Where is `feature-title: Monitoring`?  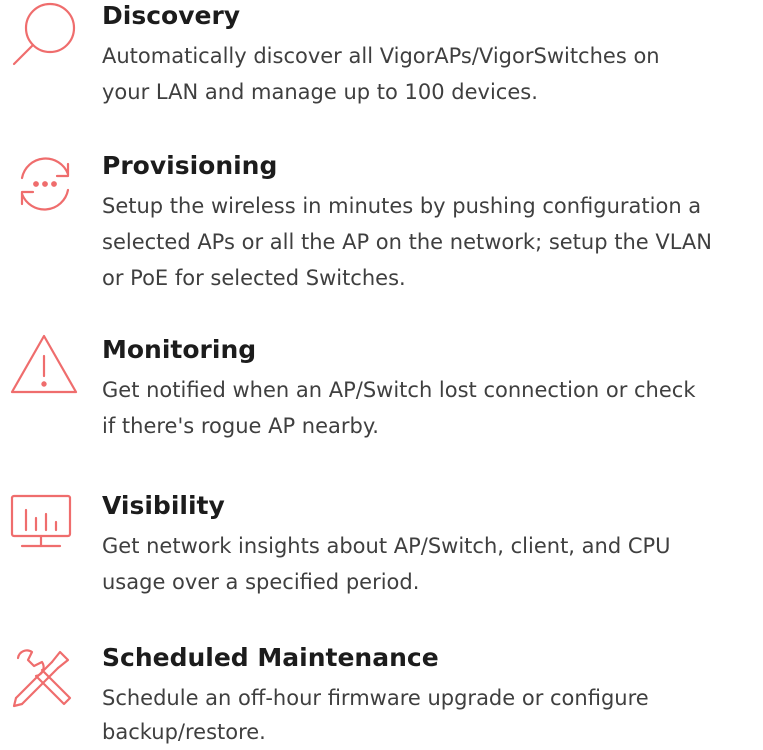 feature-title: Monitoring is located at coordinates (179, 349).